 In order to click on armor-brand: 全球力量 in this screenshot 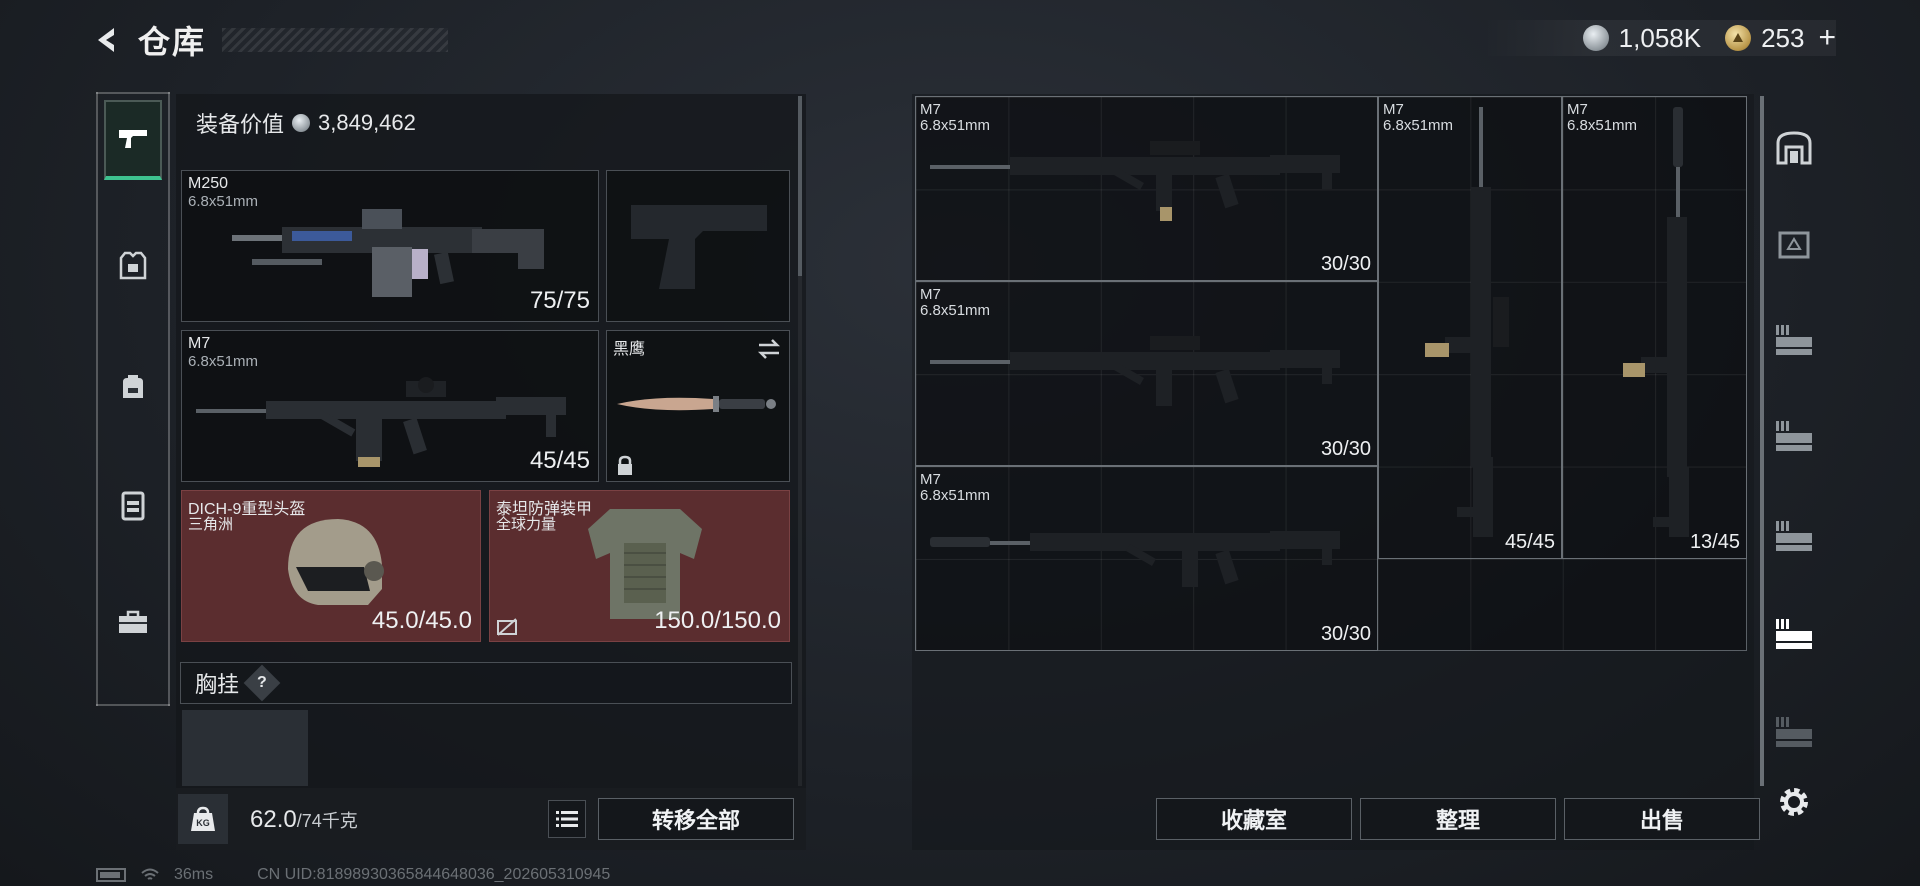, I will do `click(526, 524)`.